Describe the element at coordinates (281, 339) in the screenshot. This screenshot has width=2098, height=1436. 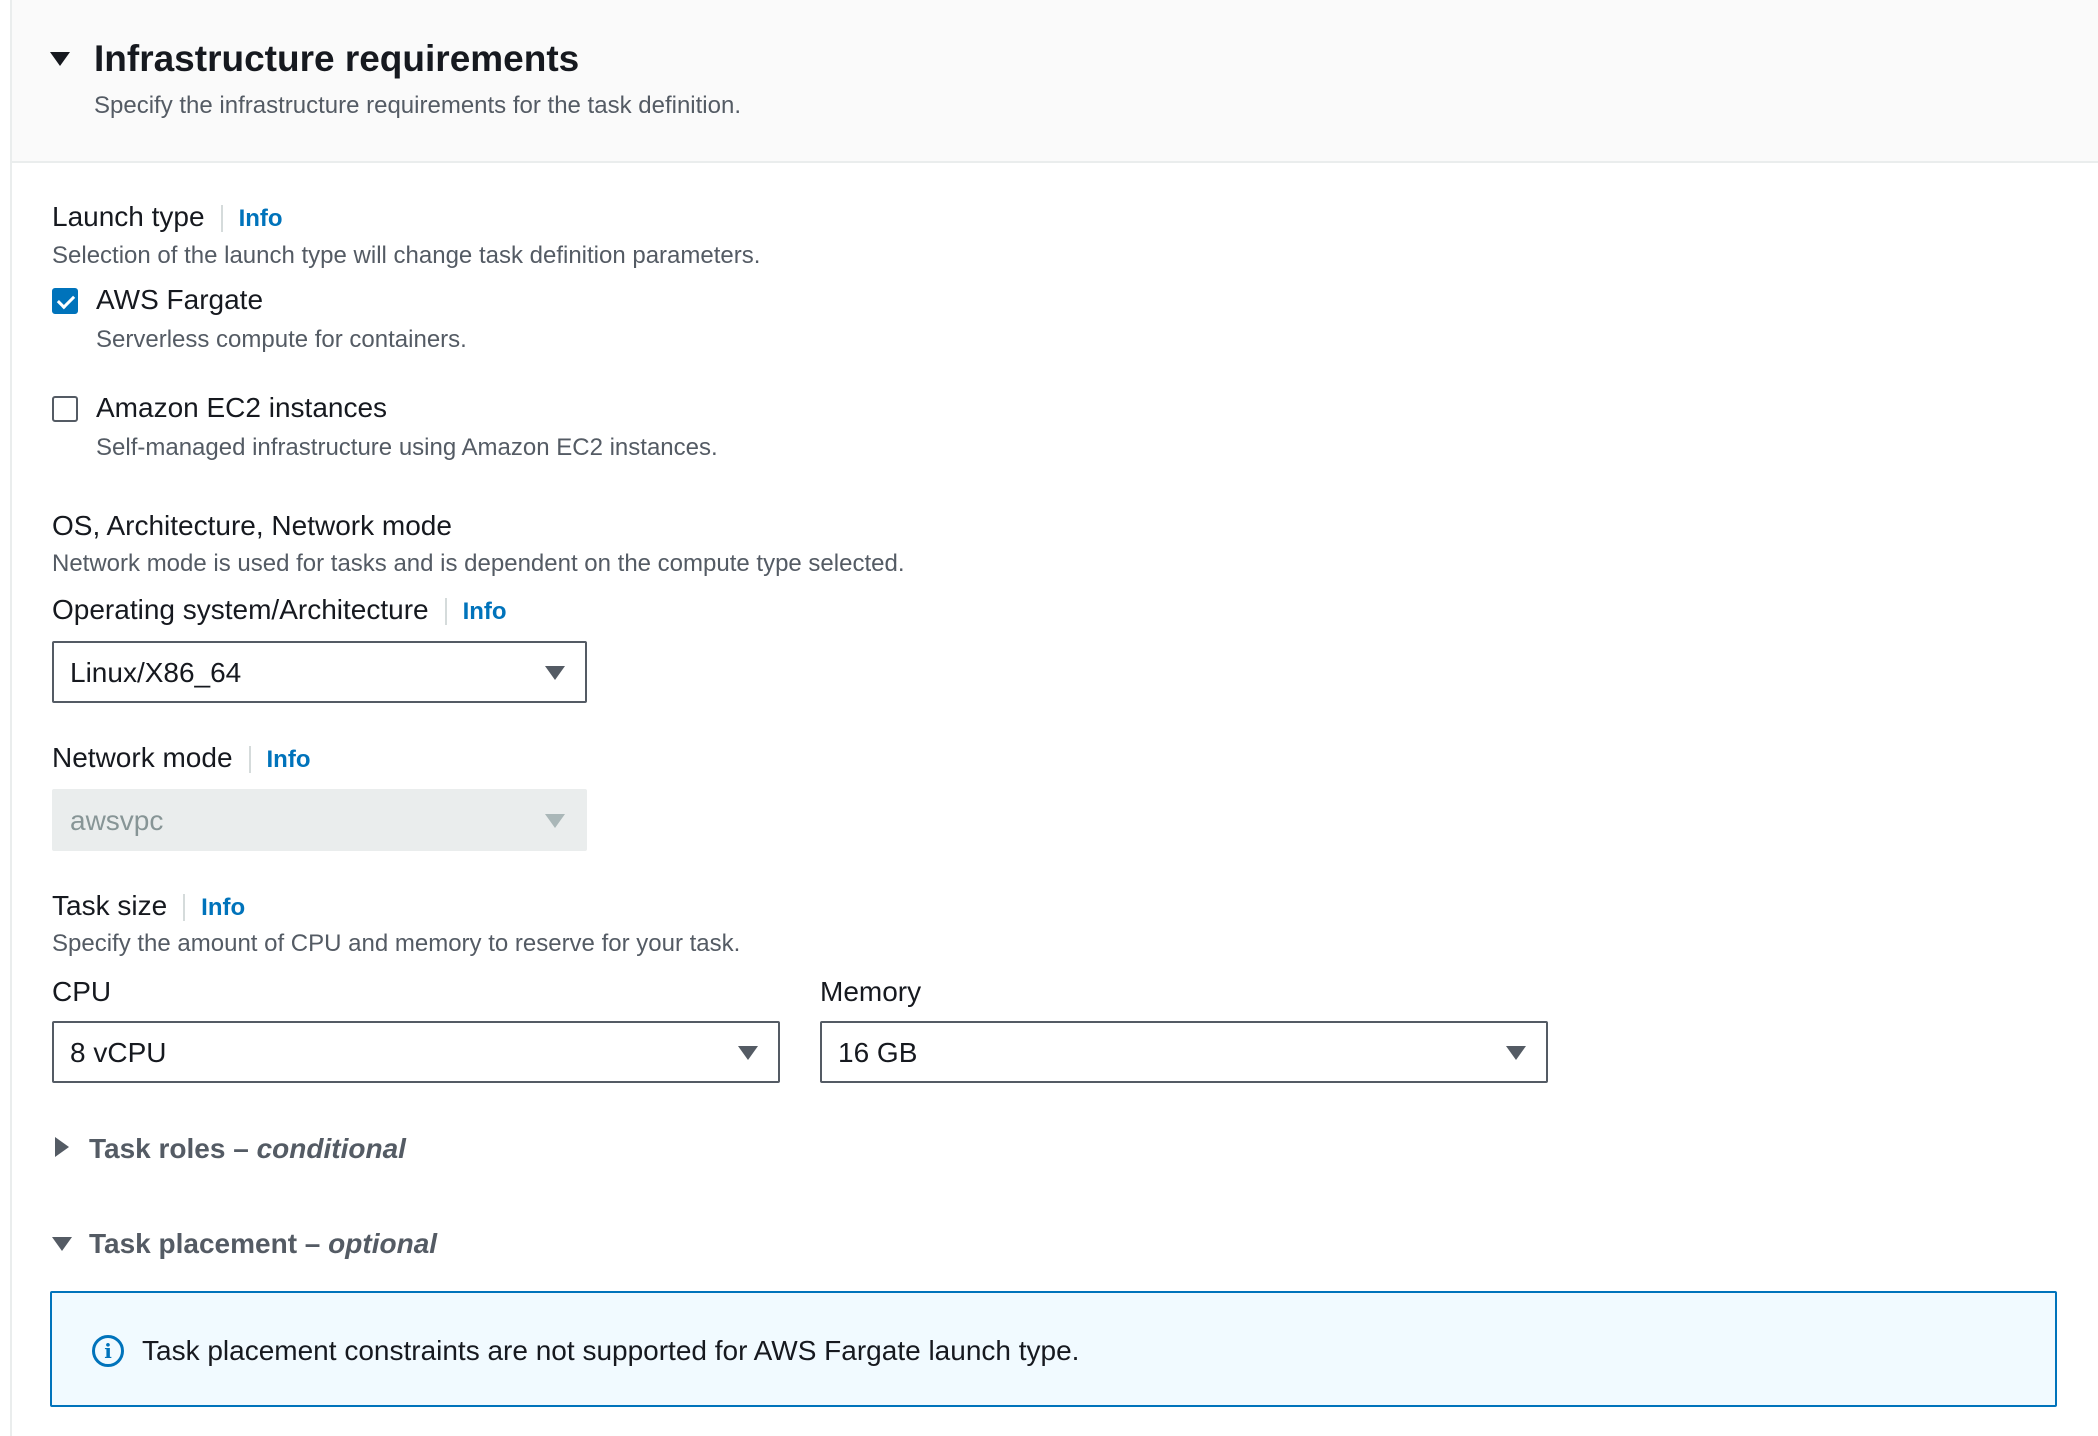
I see `aws-fargate-description: Serverless compute for containers.` at that location.